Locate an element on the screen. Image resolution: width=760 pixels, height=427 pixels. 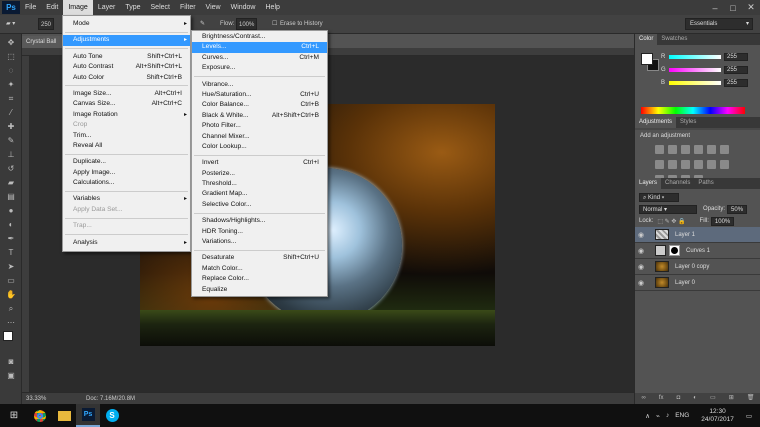
mask-icon: ◘ is located at coordinates (679, 398).